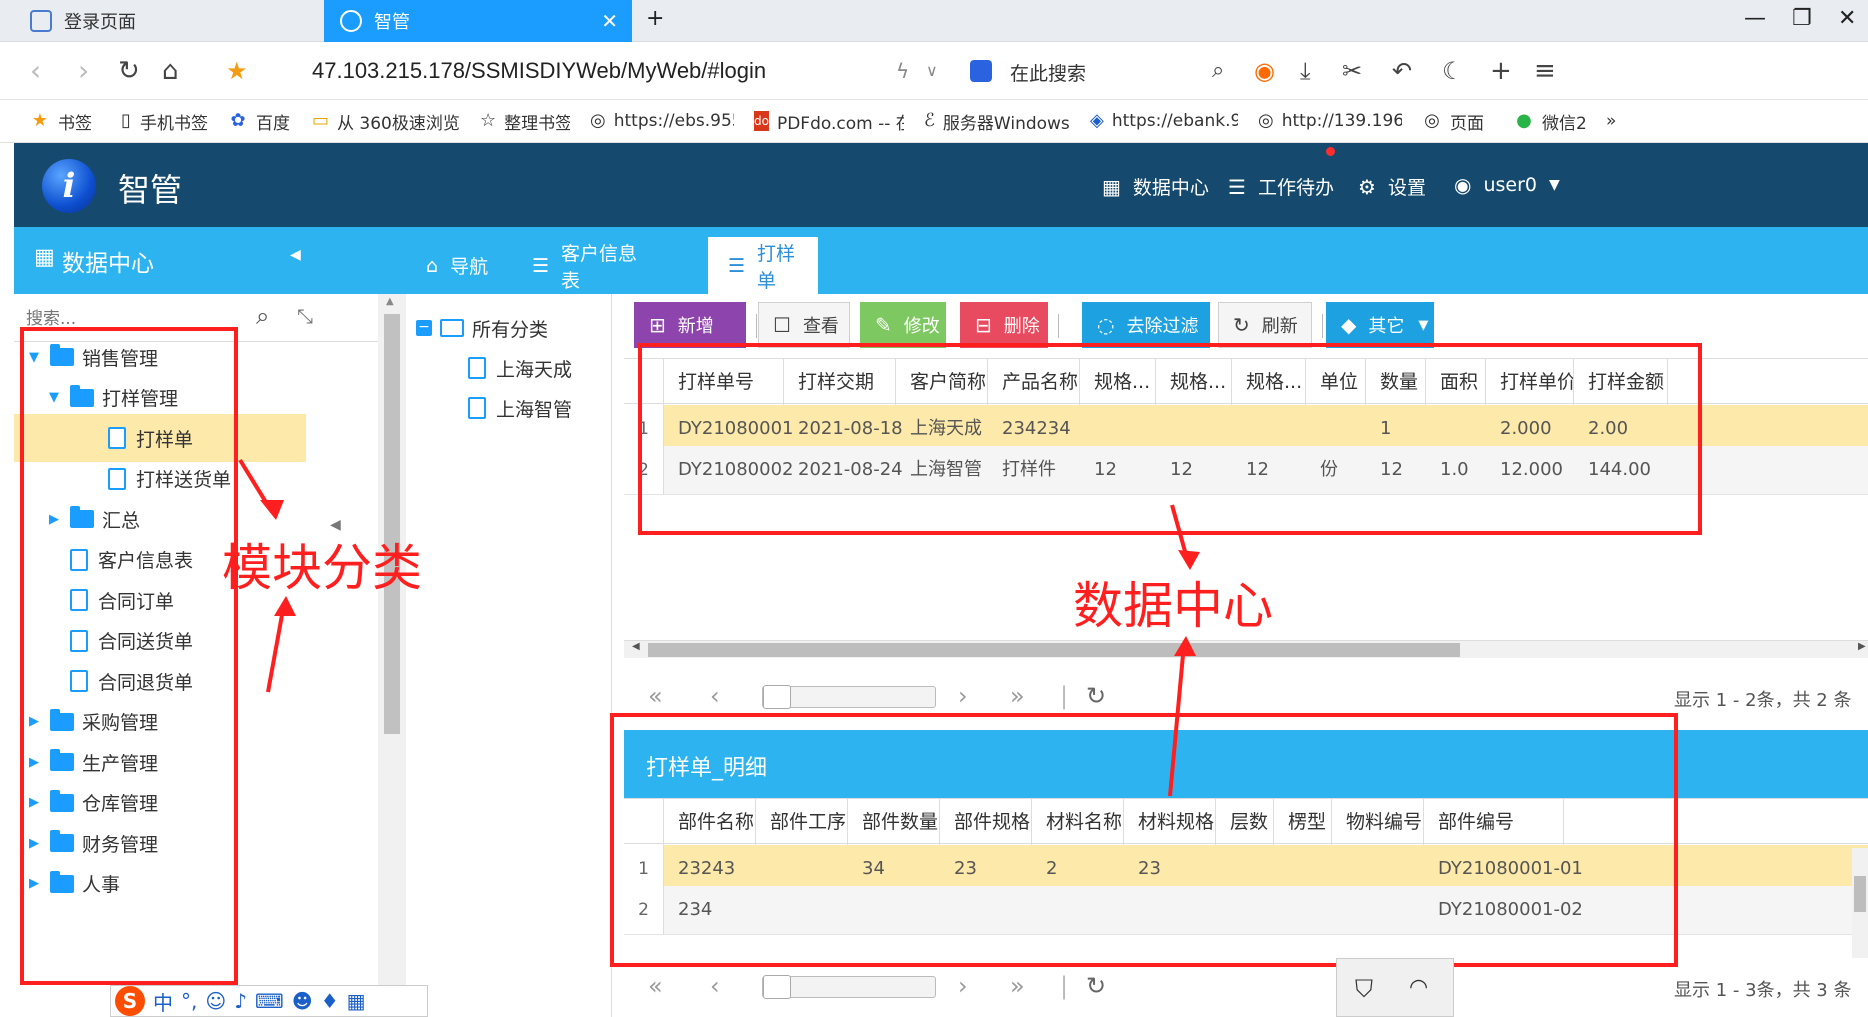 This screenshot has width=1868, height=1017. Describe the element at coordinates (1418, 987) in the screenshot. I see `wifi-icon: ◠` at that location.